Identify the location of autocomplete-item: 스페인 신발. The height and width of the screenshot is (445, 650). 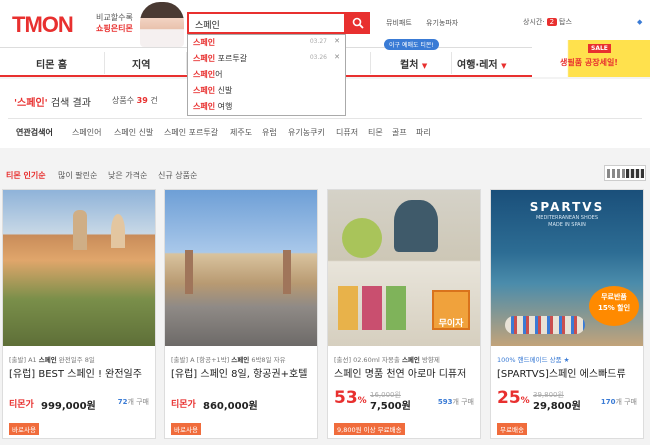
(212, 90).